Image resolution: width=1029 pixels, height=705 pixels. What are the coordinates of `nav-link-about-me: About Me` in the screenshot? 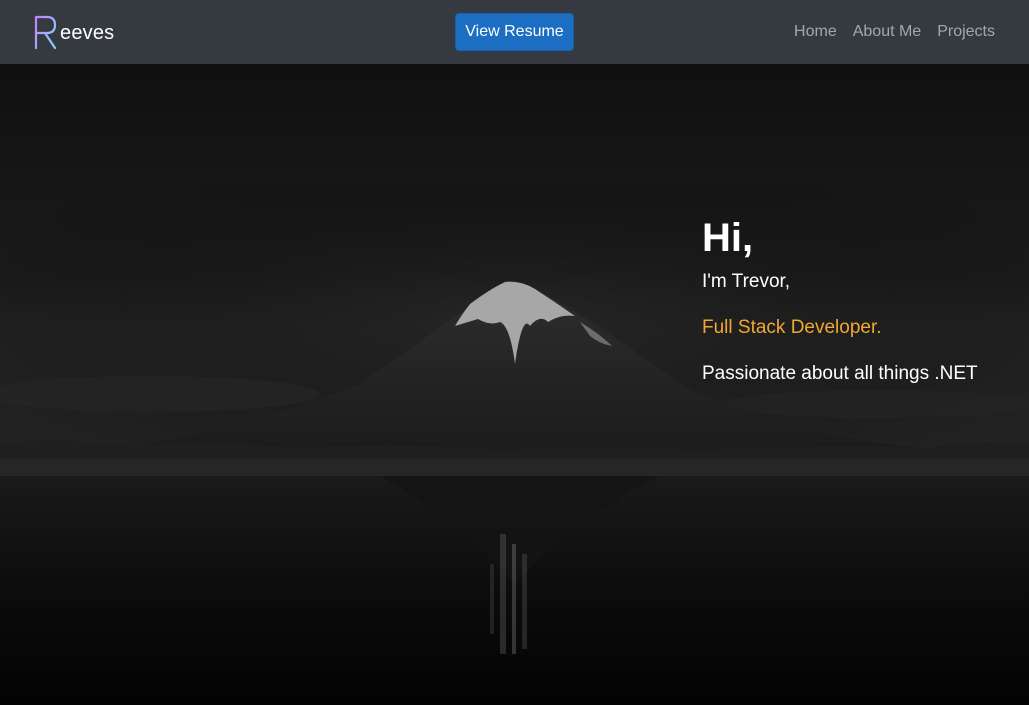 It's located at (887, 32).